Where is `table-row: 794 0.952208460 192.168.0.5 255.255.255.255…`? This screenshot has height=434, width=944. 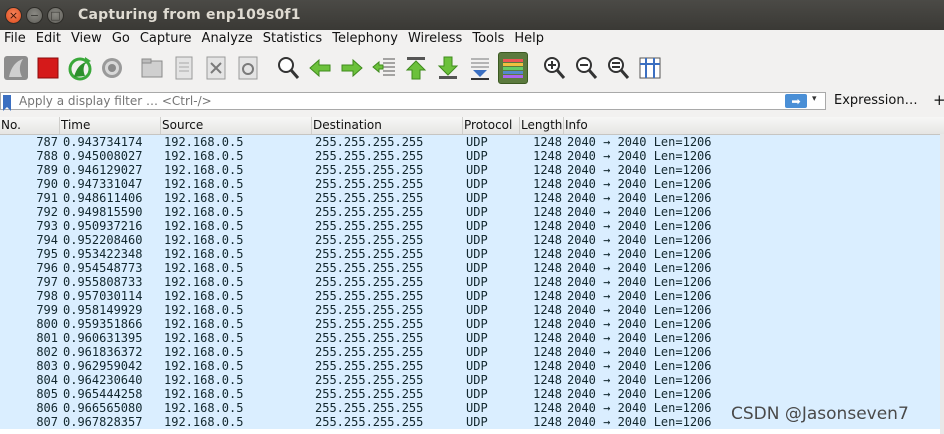
table-row: 794 0.952208460 192.168.0.5 255.255.255.255… is located at coordinates (470, 240).